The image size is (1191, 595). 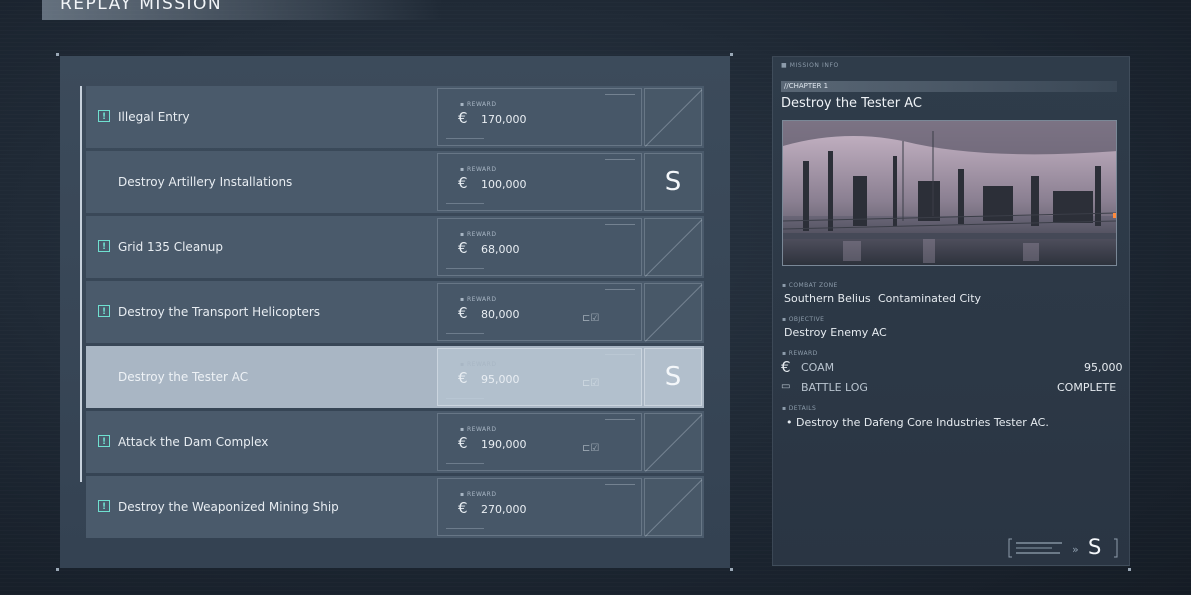 What do you see at coordinates (539, 117) in the screenshot?
I see `reward-box: REWARD€170,000` at bounding box center [539, 117].